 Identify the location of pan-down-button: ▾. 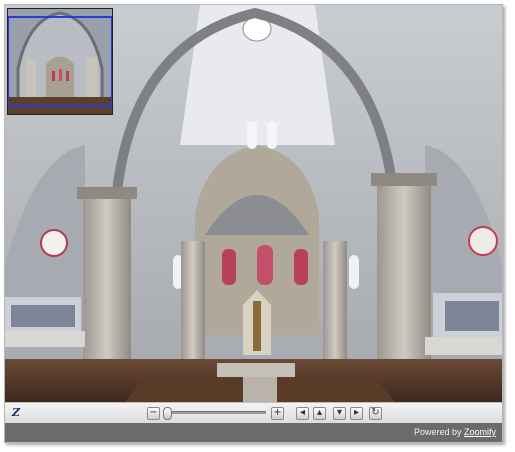
(339, 413).